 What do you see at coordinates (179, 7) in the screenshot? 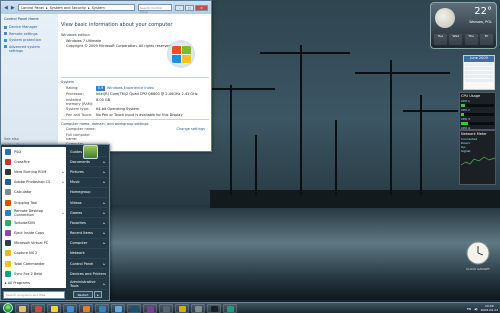
I see `minimize-button: –` at bounding box center [179, 7].